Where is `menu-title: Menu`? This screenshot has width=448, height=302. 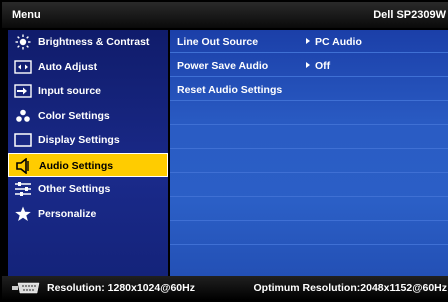
menu-title: Menu is located at coordinates (26, 15).